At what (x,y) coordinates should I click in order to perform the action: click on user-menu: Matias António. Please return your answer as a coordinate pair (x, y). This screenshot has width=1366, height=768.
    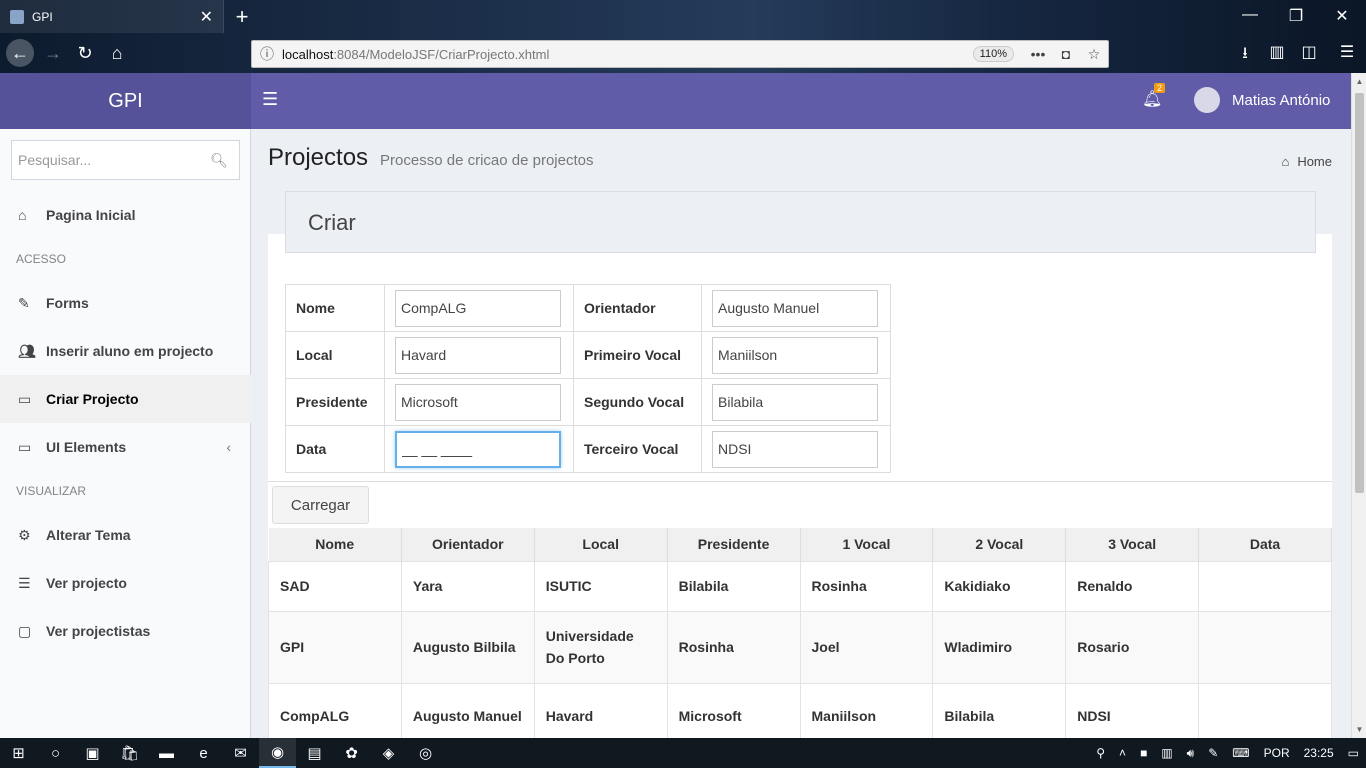
    Looking at the image, I should click on (1262, 100).